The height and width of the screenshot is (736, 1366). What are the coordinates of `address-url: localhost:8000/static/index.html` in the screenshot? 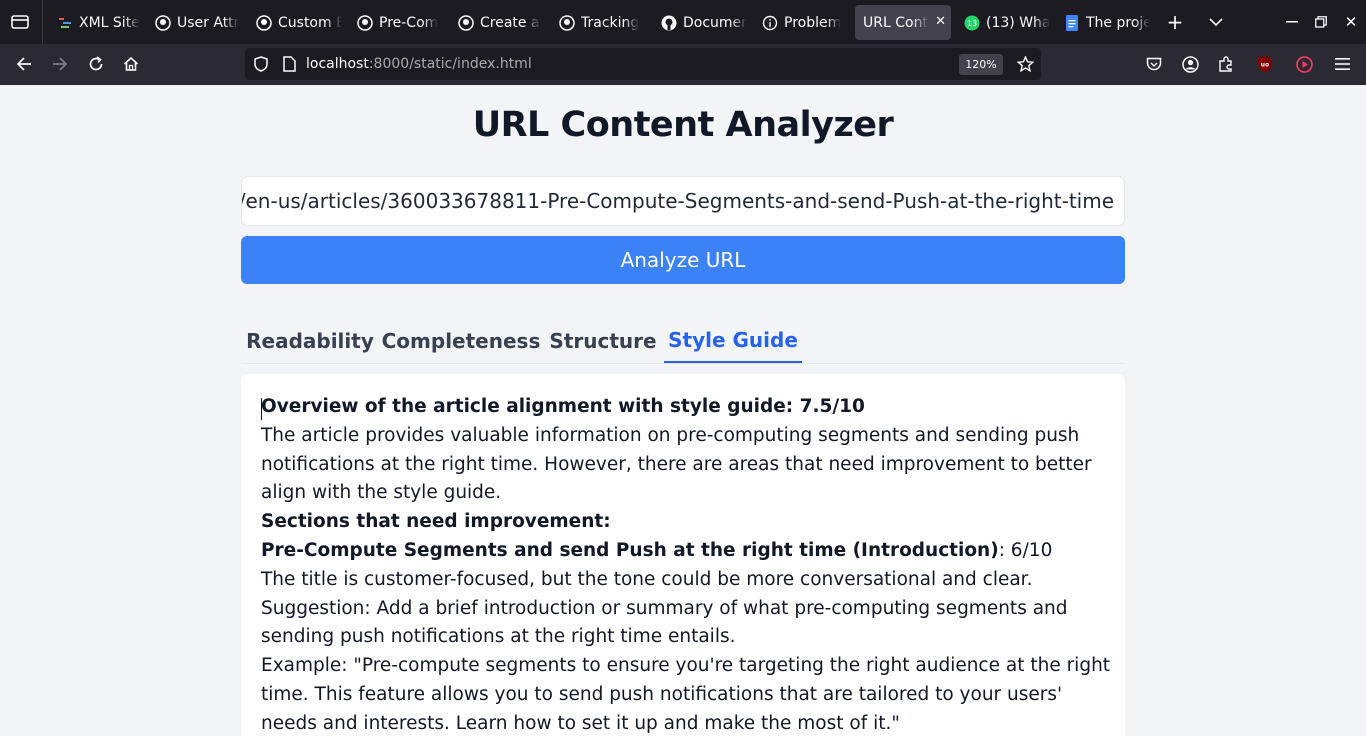 It's located at (419, 64).